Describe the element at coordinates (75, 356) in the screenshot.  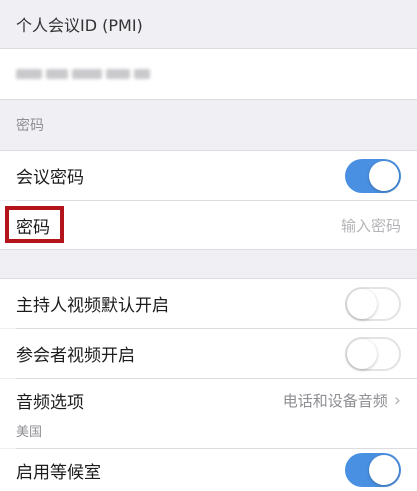
I see `participant-video-label: 参会者视频开启` at that location.